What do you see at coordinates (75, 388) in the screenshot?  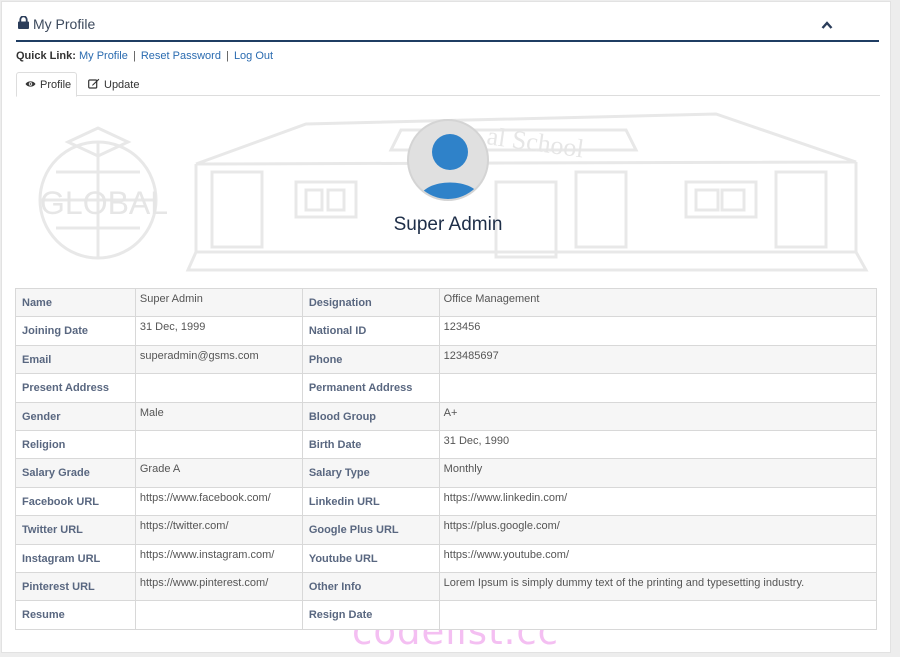 I see `field-label: Present Address` at bounding box center [75, 388].